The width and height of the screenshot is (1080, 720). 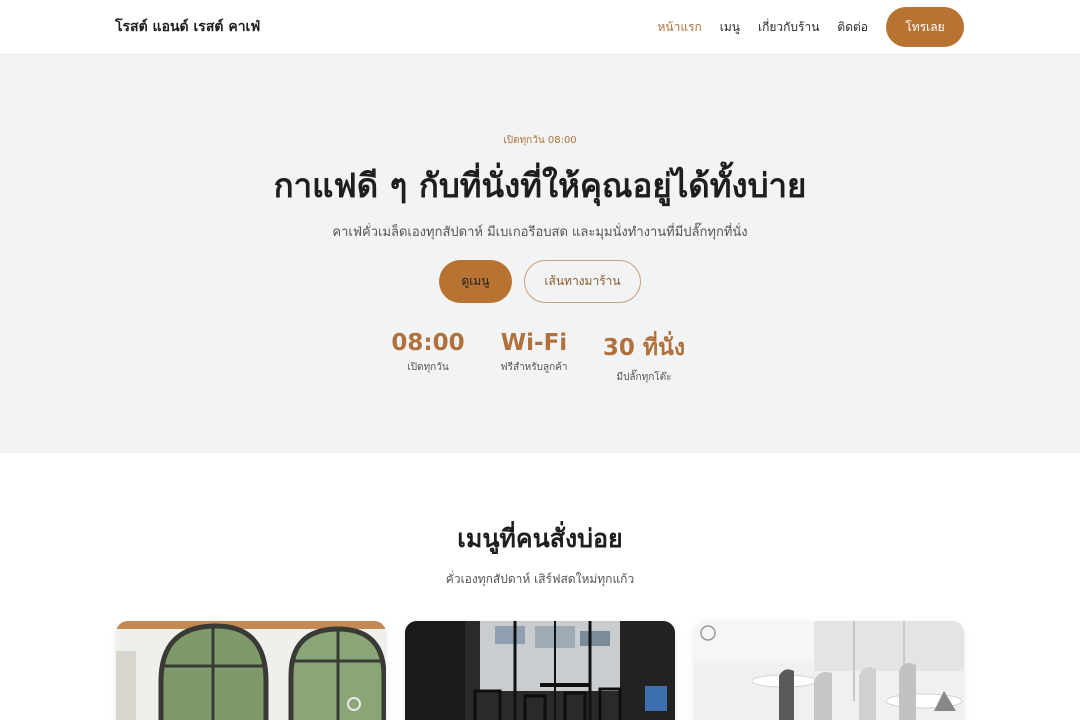 I want to click on cafe-interior-photo, so click(x=540, y=670).